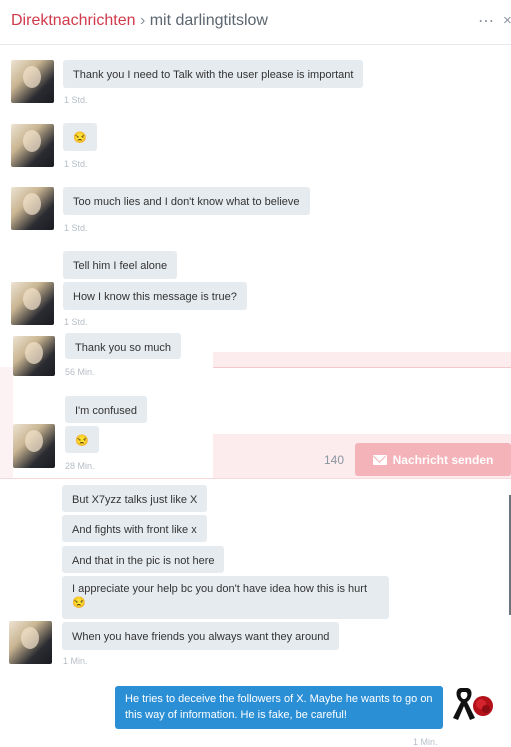 The height and width of the screenshot is (747, 511). I want to click on message-time: 1 Min., so click(75, 661).